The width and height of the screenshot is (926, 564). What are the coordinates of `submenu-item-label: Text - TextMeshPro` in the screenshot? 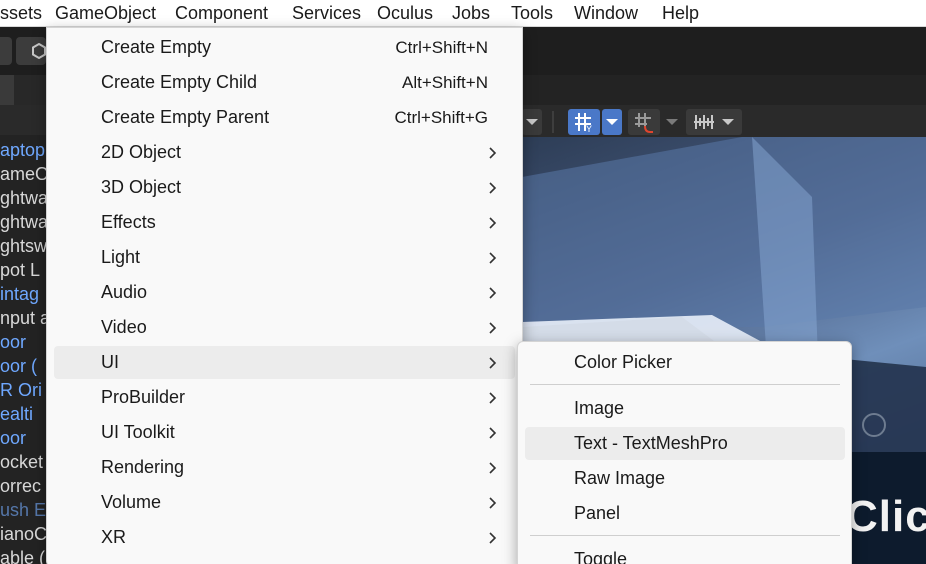 It's located at (651, 443).